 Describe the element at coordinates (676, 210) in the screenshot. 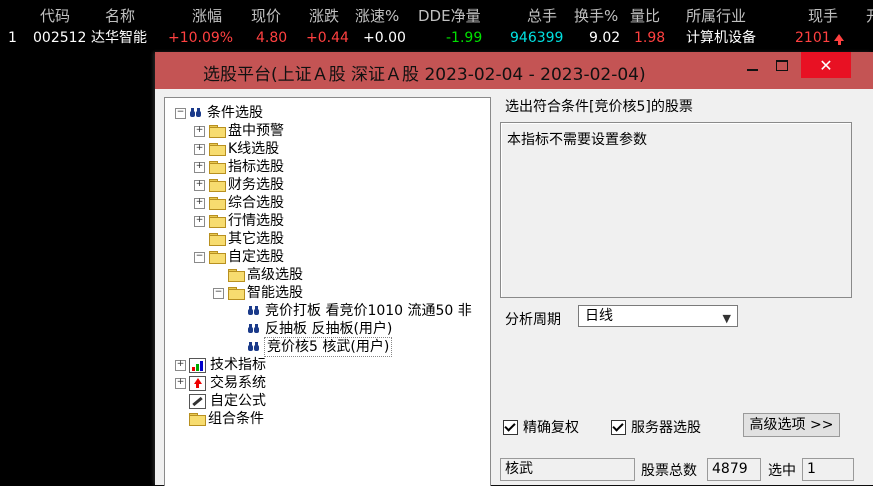

I see `description-box: 本指标不需要设置参数` at that location.